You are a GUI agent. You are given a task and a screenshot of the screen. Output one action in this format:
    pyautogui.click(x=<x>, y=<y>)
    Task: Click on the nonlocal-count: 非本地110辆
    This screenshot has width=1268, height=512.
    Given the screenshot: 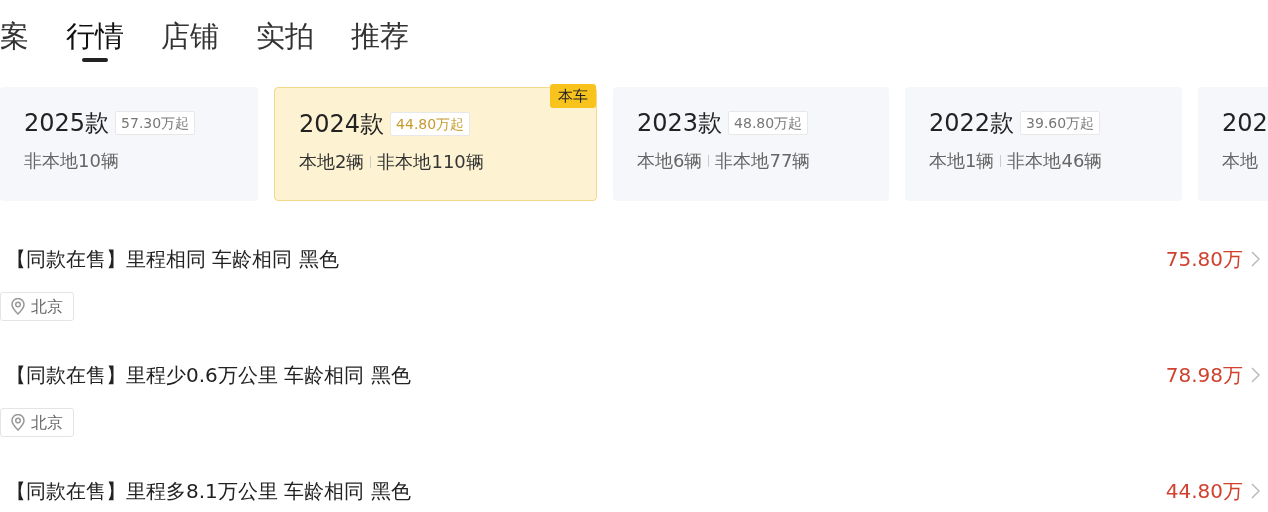 What is the action you would take?
    pyautogui.click(x=430, y=162)
    